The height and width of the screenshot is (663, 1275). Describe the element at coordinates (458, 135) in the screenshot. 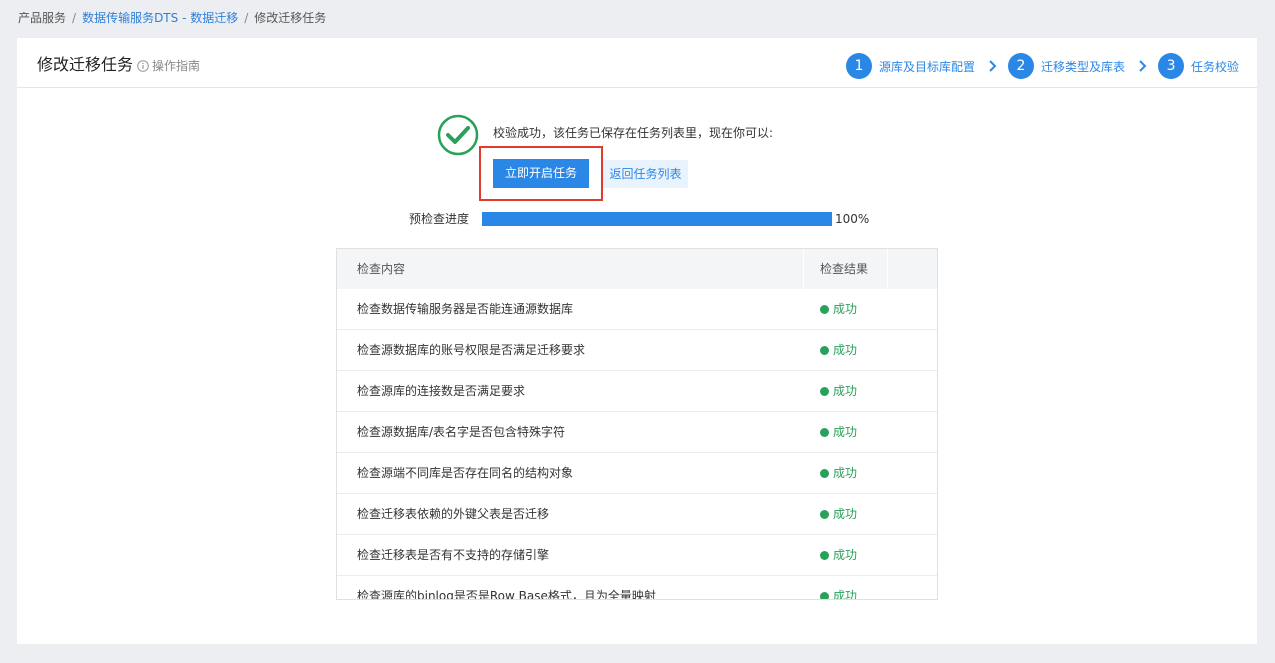

I see `check-circle-icon` at that location.